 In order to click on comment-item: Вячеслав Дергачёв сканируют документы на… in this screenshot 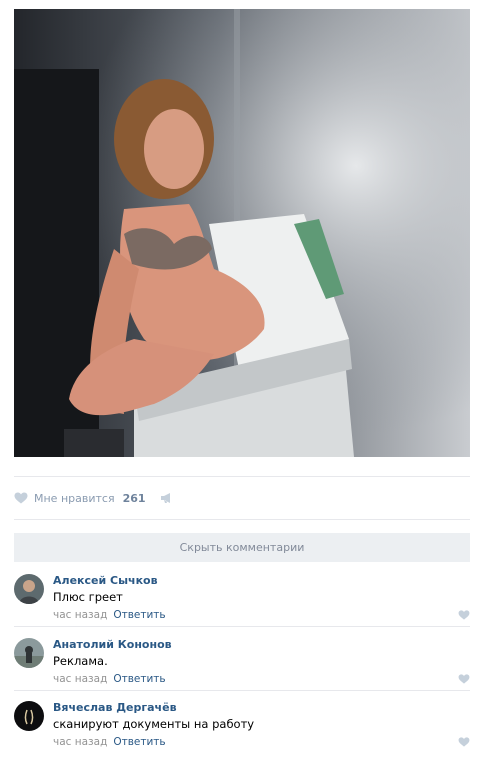, I will do `click(242, 727)`.